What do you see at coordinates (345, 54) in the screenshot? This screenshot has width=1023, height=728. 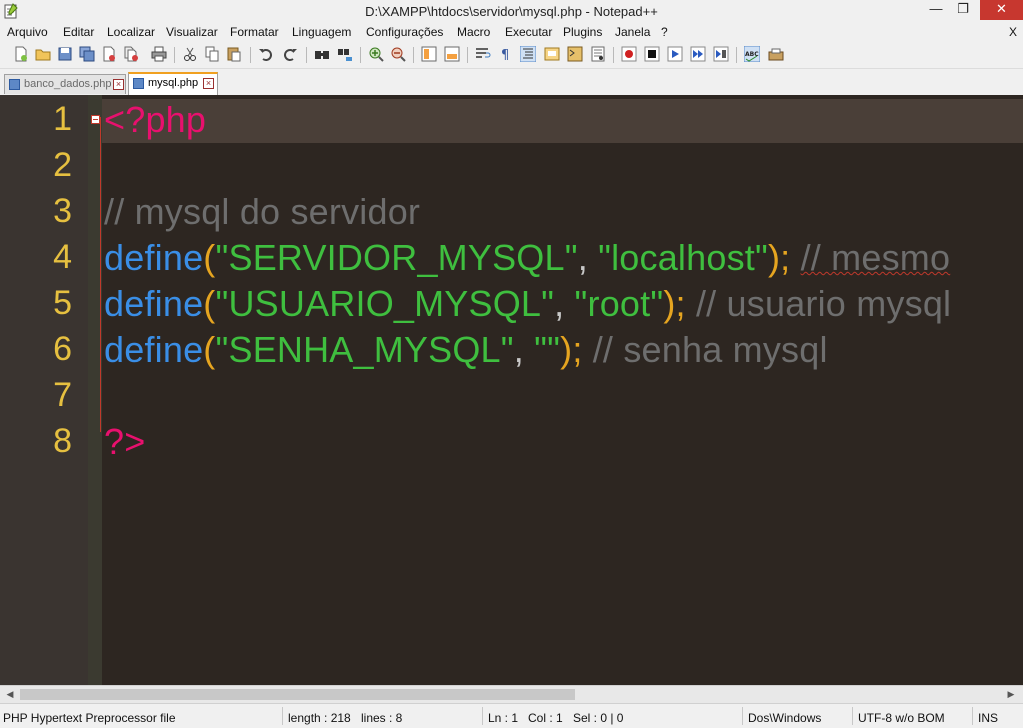 I see `replace-icon` at bounding box center [345, 54].